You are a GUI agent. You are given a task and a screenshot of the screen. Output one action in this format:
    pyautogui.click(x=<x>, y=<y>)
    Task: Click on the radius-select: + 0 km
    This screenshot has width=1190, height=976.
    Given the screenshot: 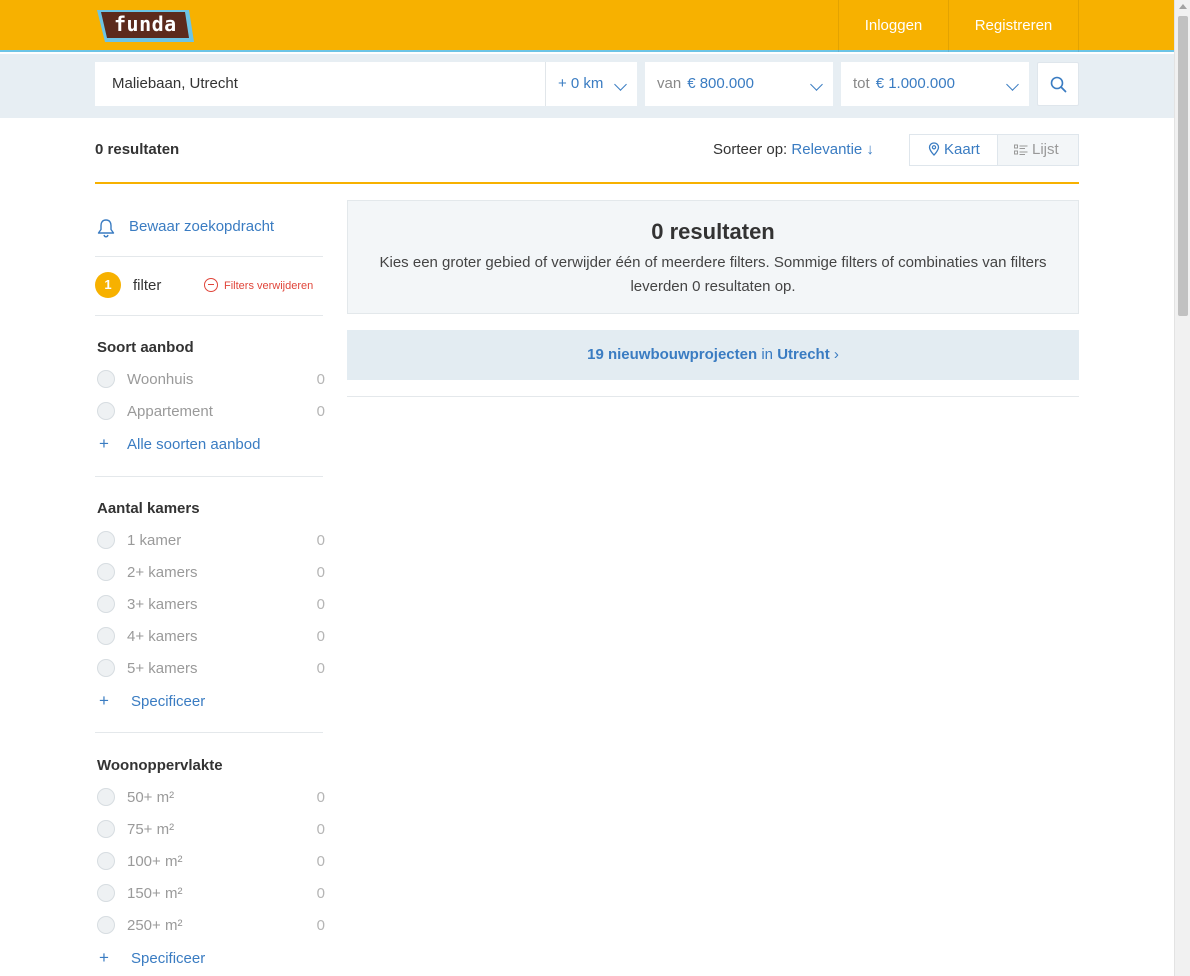 What is the action you would take?
    pyautogui.click(x=591, y=84)
    